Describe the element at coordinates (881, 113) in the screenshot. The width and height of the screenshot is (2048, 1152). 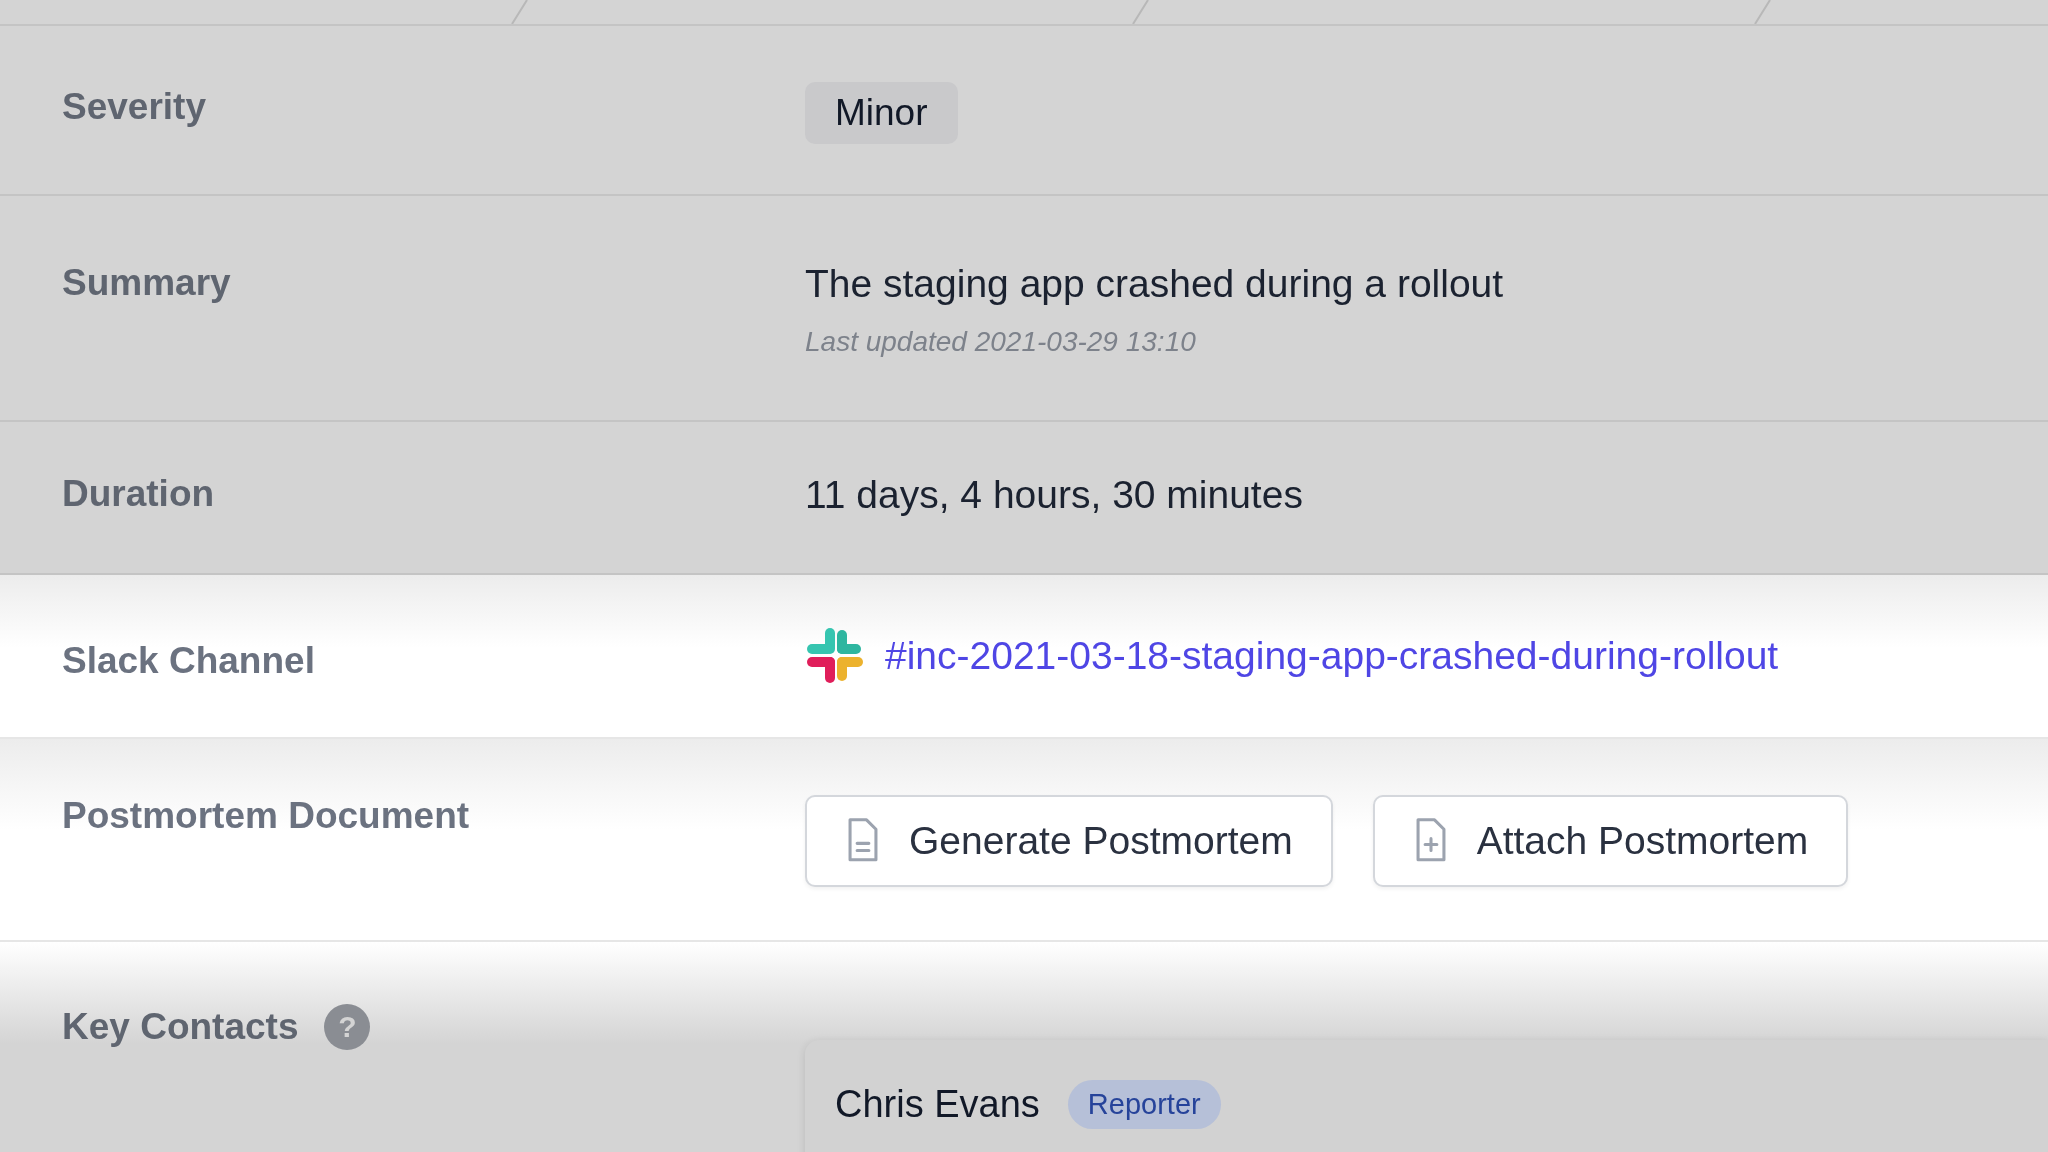
I see `severity-badge: Minor` at that location.